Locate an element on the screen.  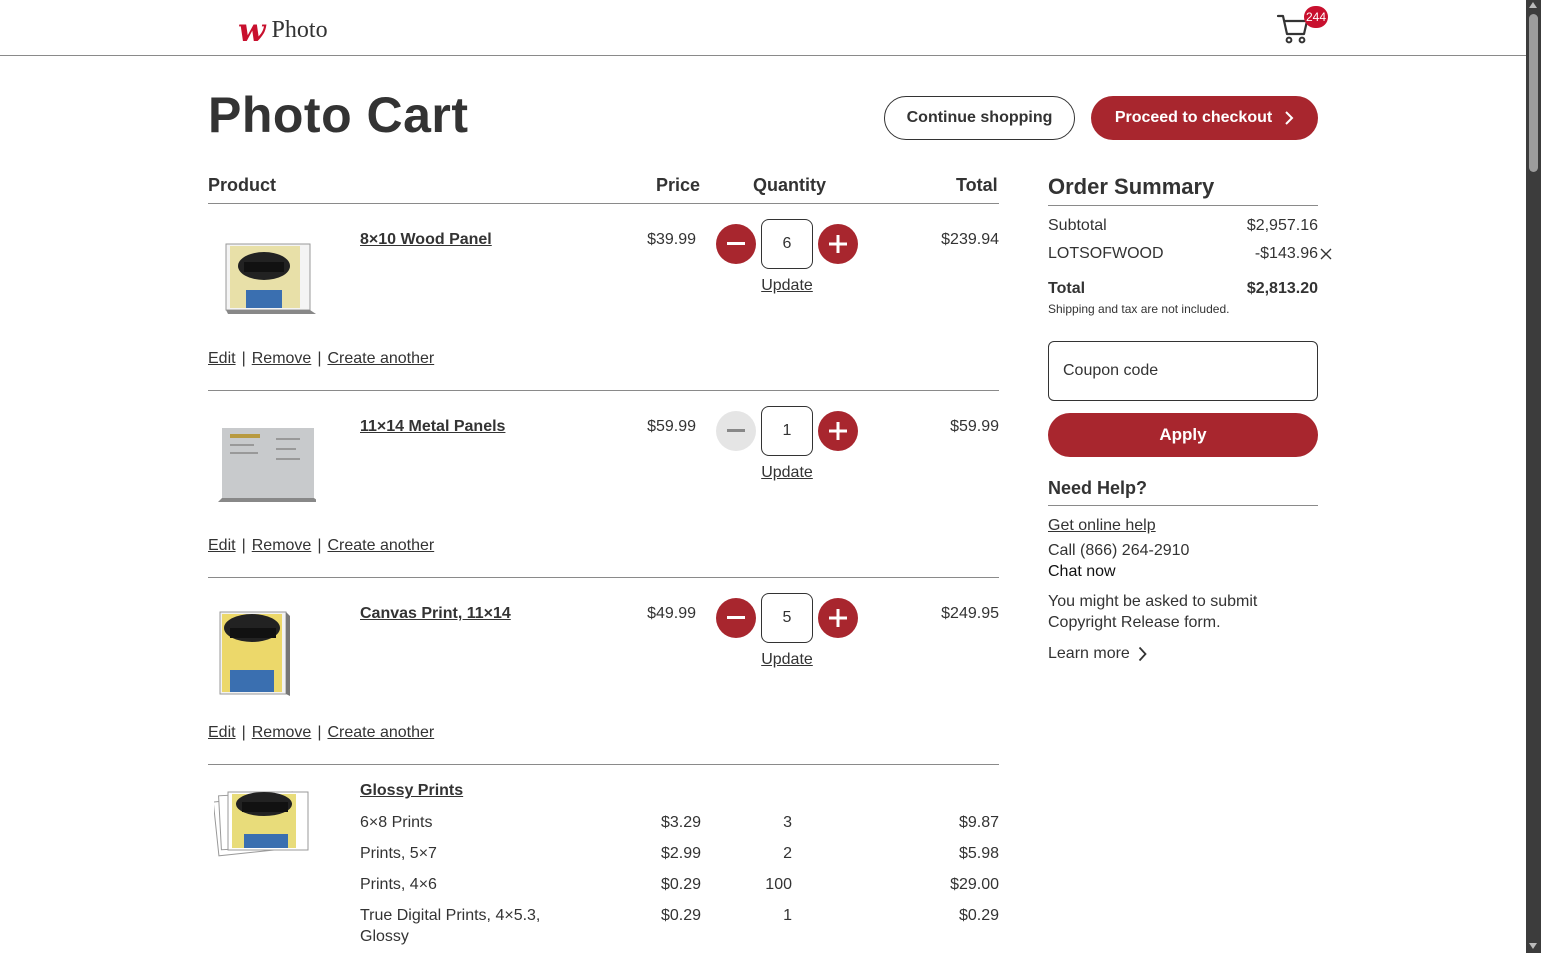
quantity-value: 2 is located at coordinates (787, 853).